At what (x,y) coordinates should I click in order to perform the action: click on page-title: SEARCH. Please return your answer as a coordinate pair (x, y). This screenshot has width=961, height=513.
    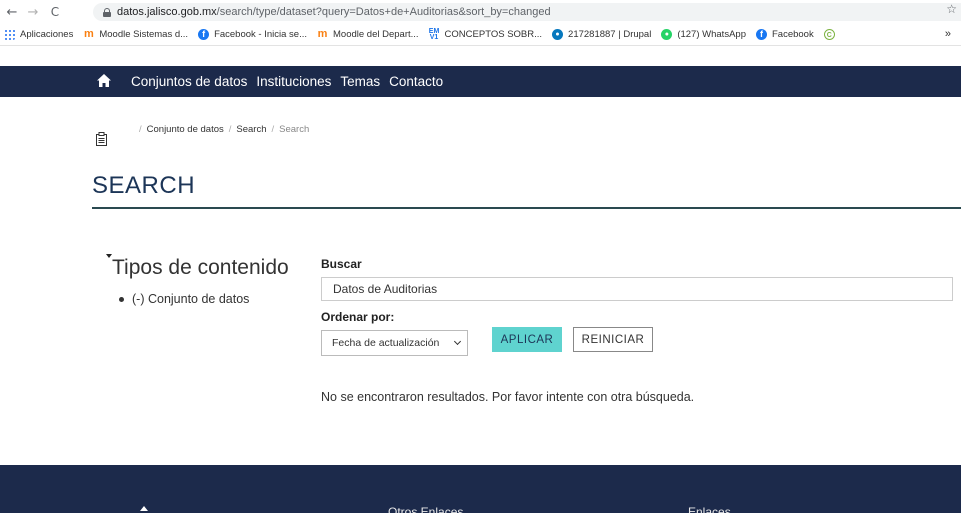
    Looking at the image, I should click on (144, 185).